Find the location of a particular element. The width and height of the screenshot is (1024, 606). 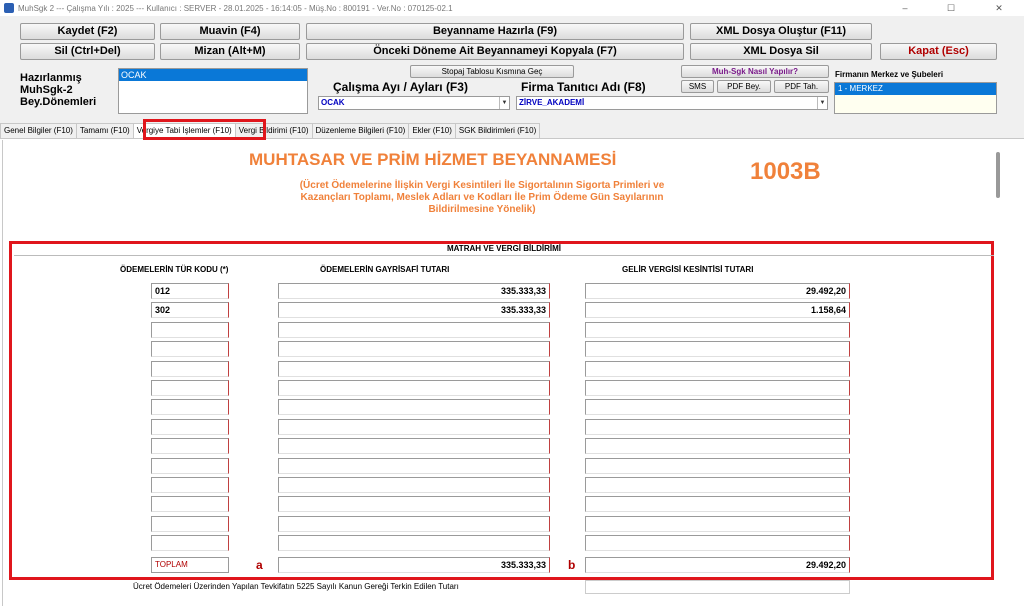

close-button: Kapat (Esc) is located at coordinates (938, 51).